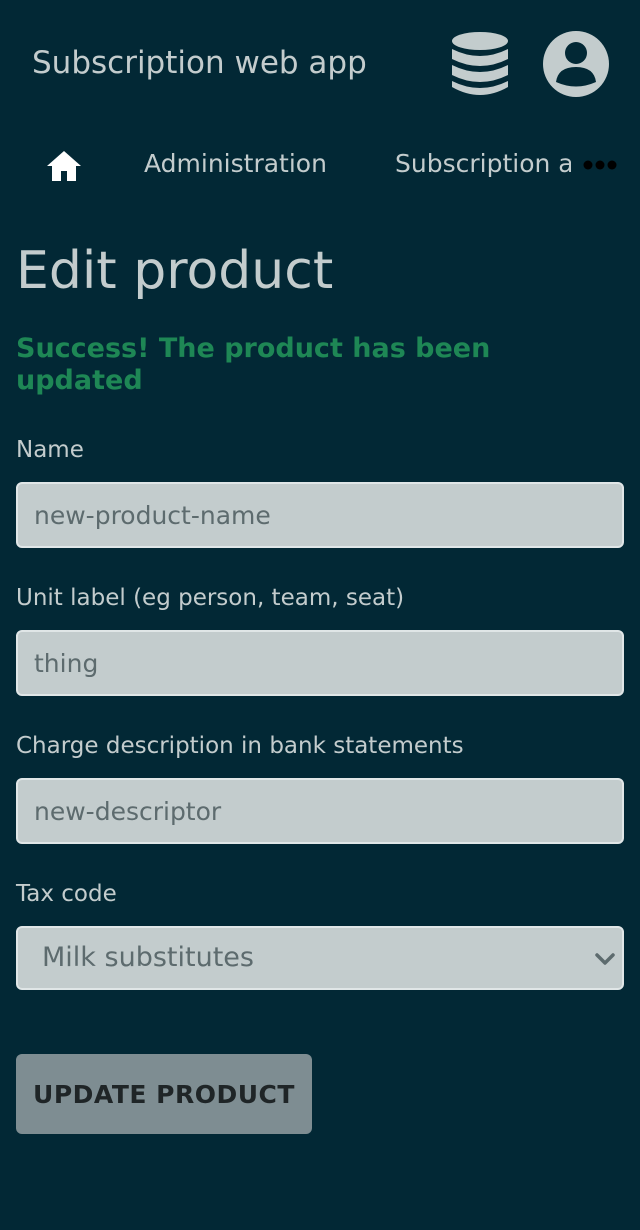 Image resolution: width=640 pixels, height=1230 pixels. I want to click on success-message: Success! The product has been updated, so click(253, 364).